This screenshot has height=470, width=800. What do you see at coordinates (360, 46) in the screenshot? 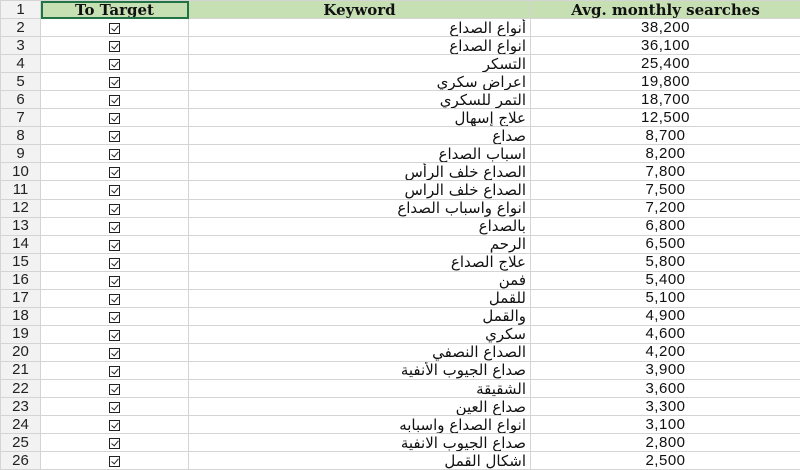
I see `keyword-cell: انواع الصداع` at bounding box center [360, 46].